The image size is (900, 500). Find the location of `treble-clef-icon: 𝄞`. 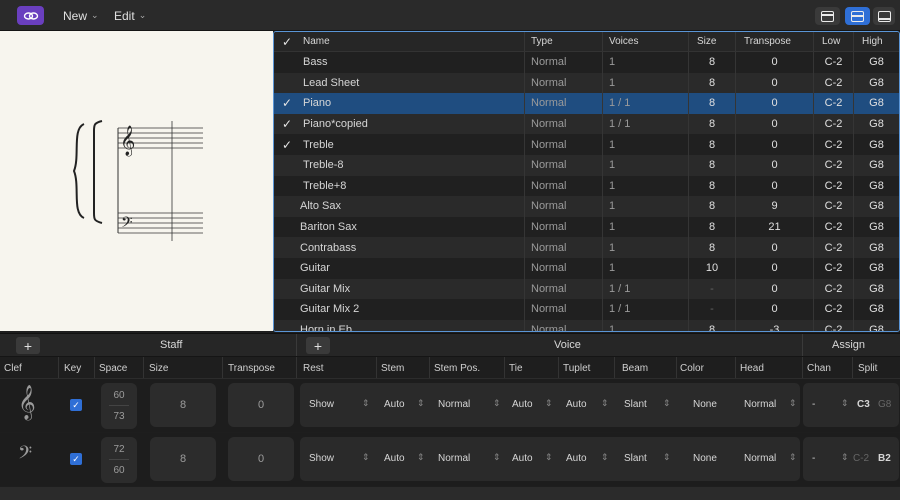

treble-clef-icon: 𝄞 is located at coordinates (27, 402).